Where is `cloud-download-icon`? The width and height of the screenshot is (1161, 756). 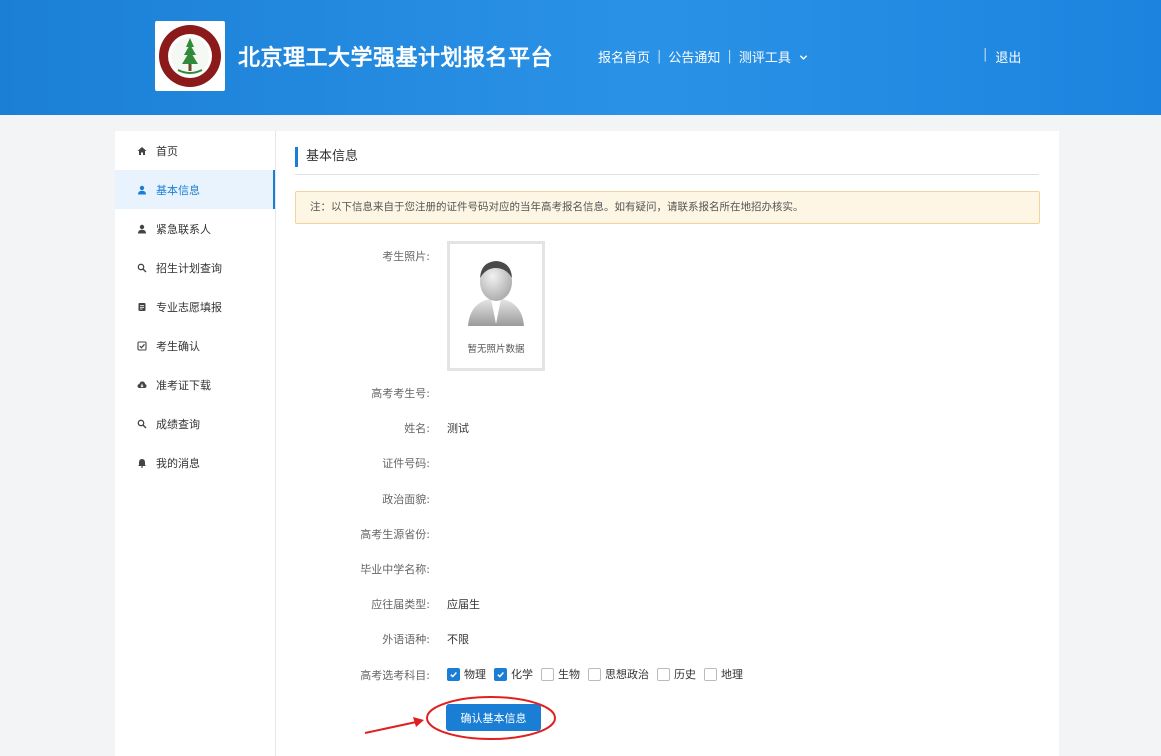 cloud-download-icon is located at coordinates (142, 384).